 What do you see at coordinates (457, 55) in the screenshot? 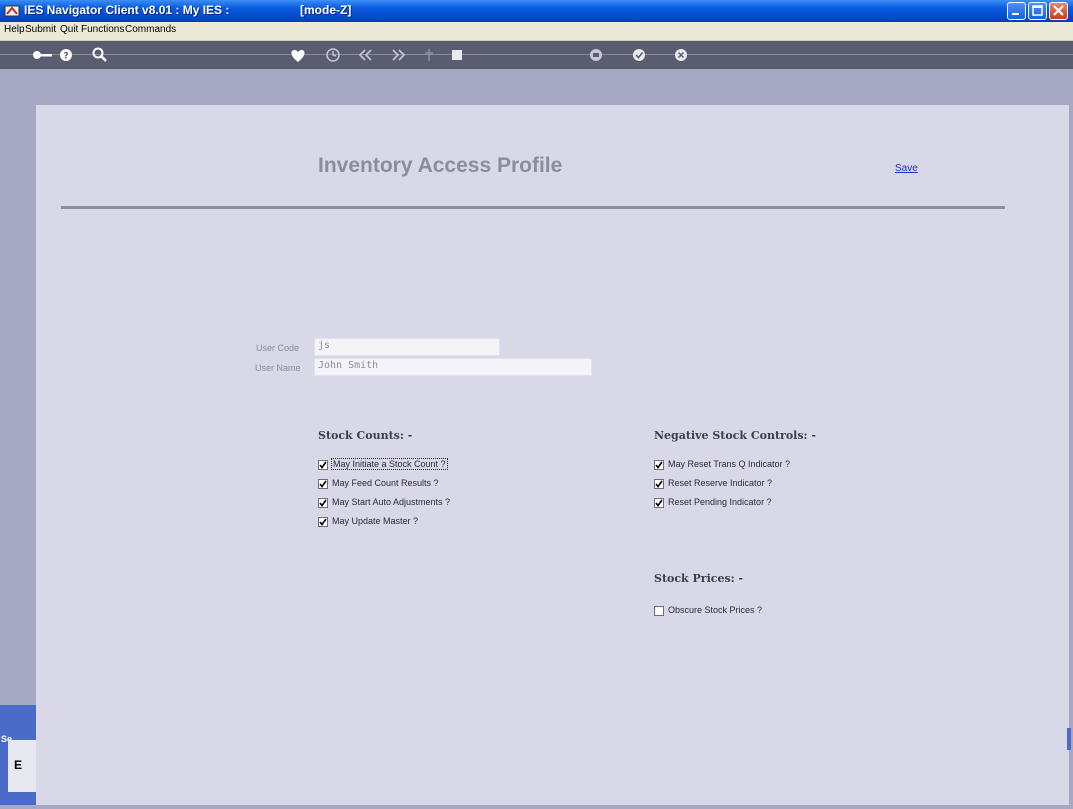
I see `stop-icon` at bounding box center [457, 55].